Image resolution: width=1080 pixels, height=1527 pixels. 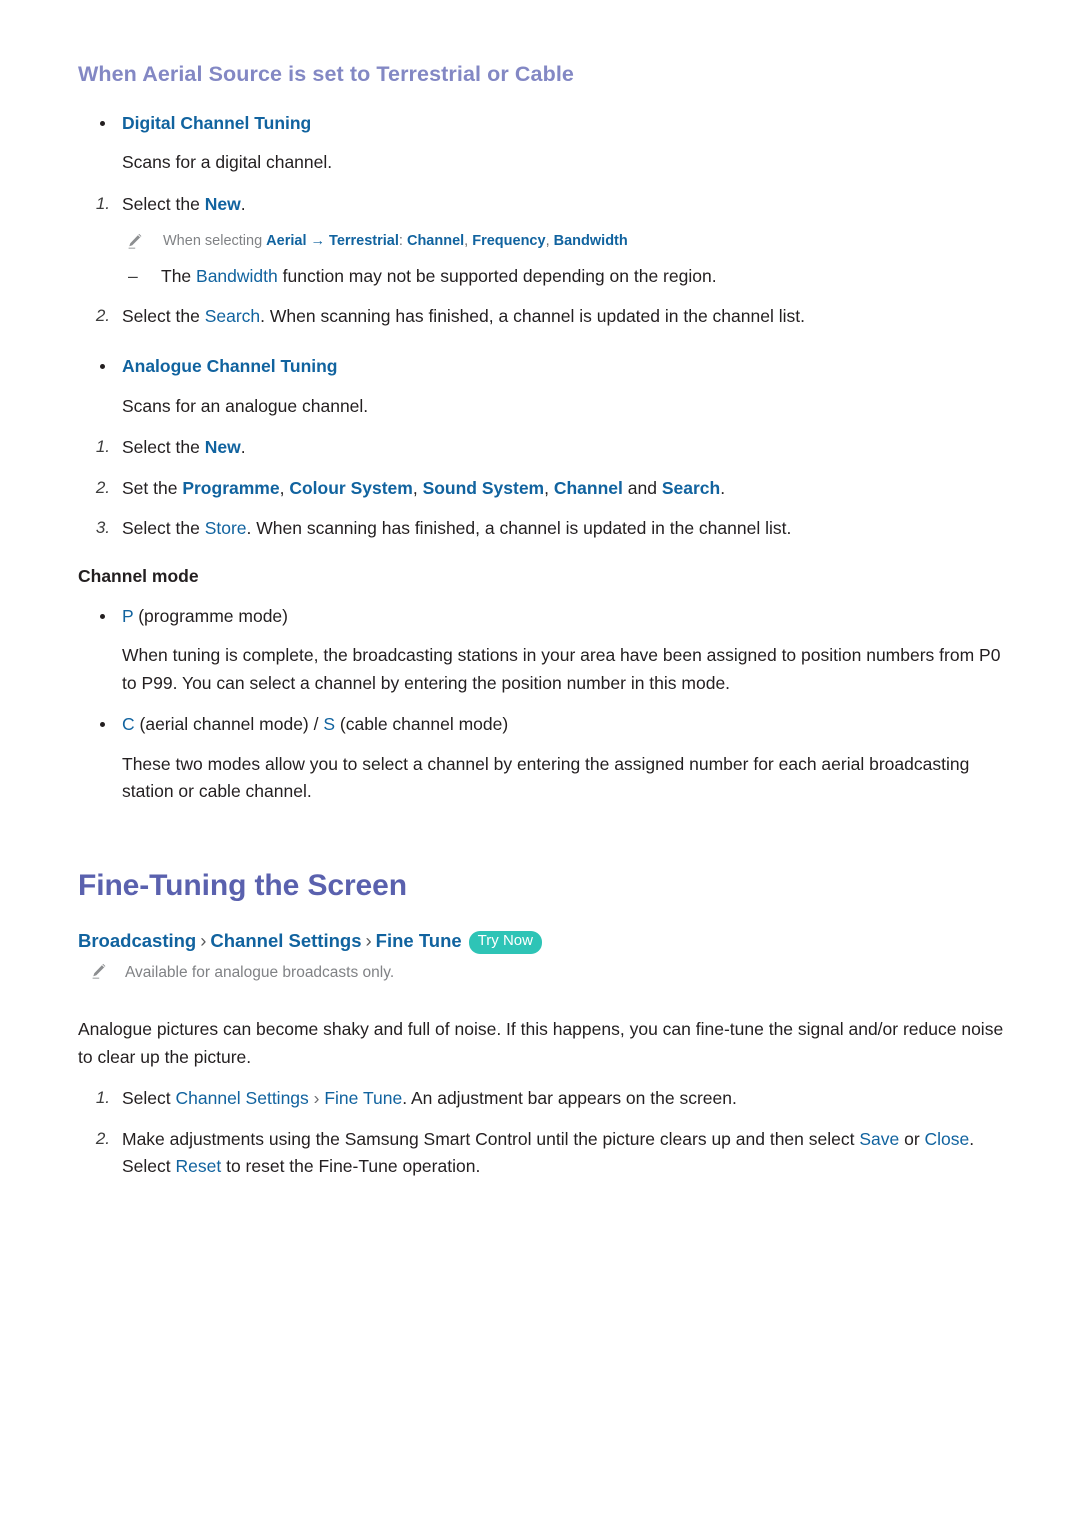 What do you see at coordinates (284, 487) in the screenshot?
I see `sep-1: ,` at bounding box center [284, 487].